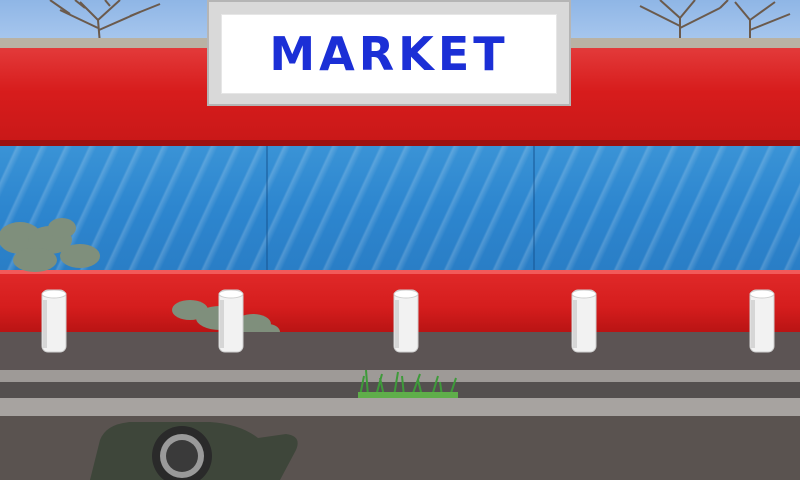 Image resolution: width=800 pixels, height=480 pixels. I want to click on market-sign: MARKET, so click(389, 53).